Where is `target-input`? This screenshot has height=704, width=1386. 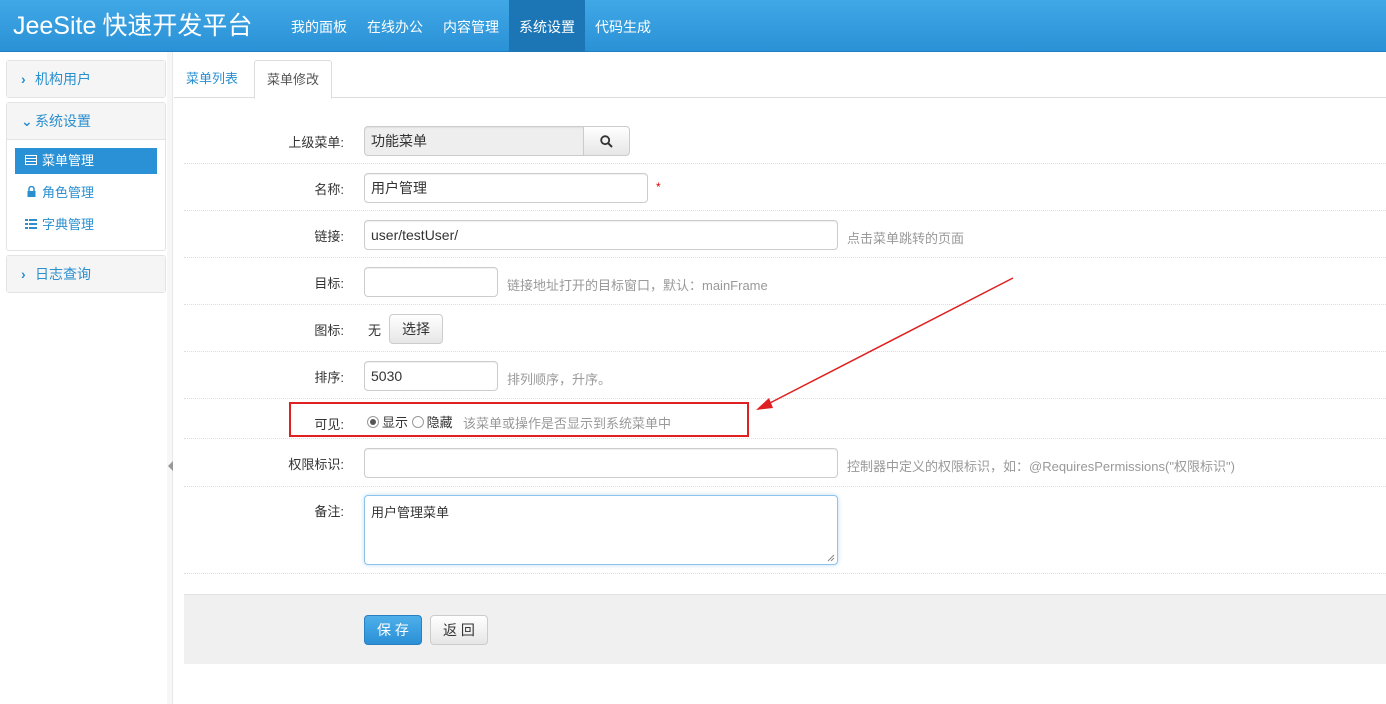
target-input is located at coordinates (431, 282).